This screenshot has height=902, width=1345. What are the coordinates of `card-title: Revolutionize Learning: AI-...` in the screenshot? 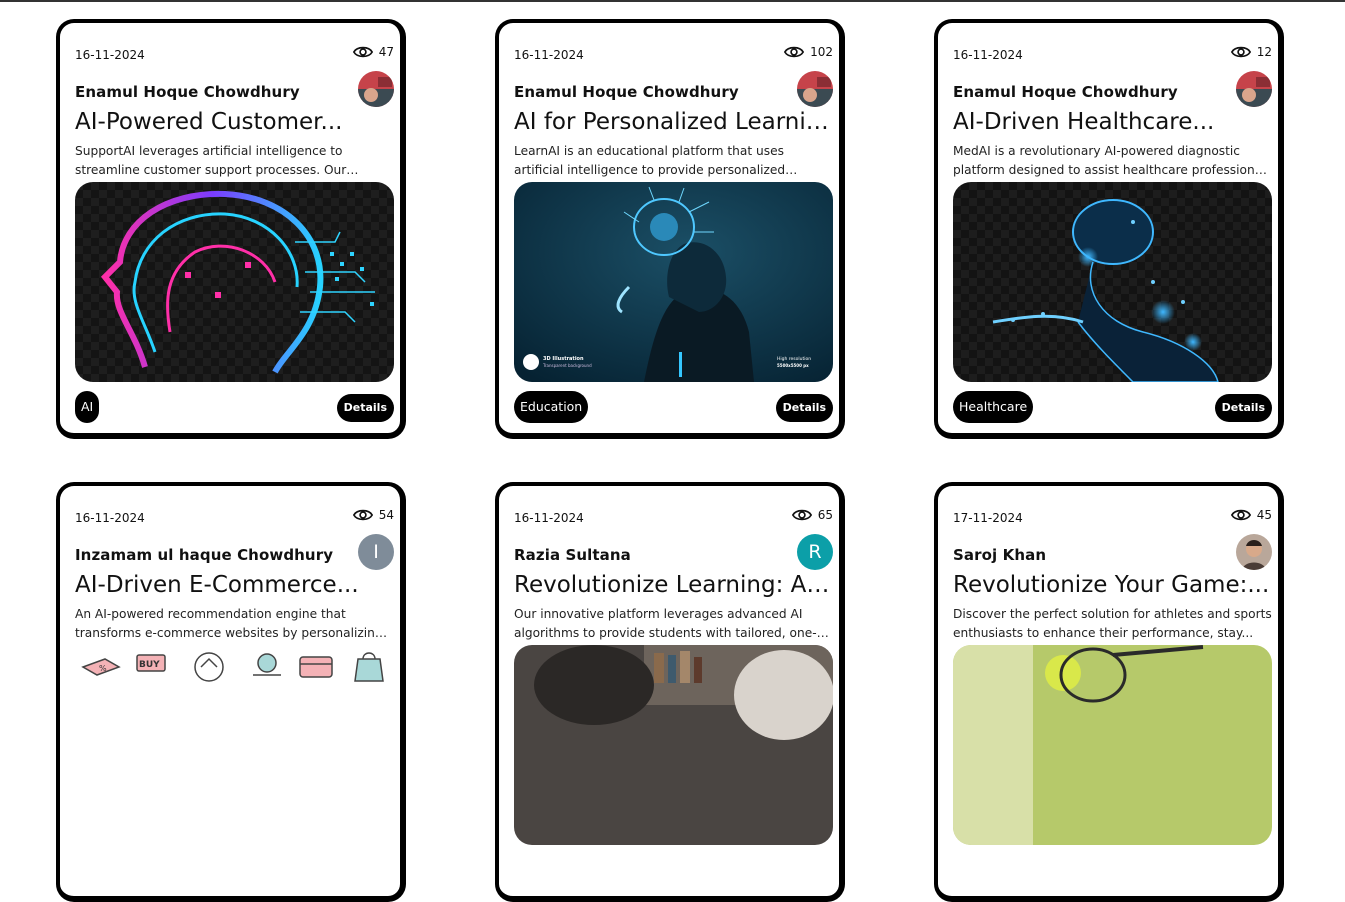 It's located at (673, 585).